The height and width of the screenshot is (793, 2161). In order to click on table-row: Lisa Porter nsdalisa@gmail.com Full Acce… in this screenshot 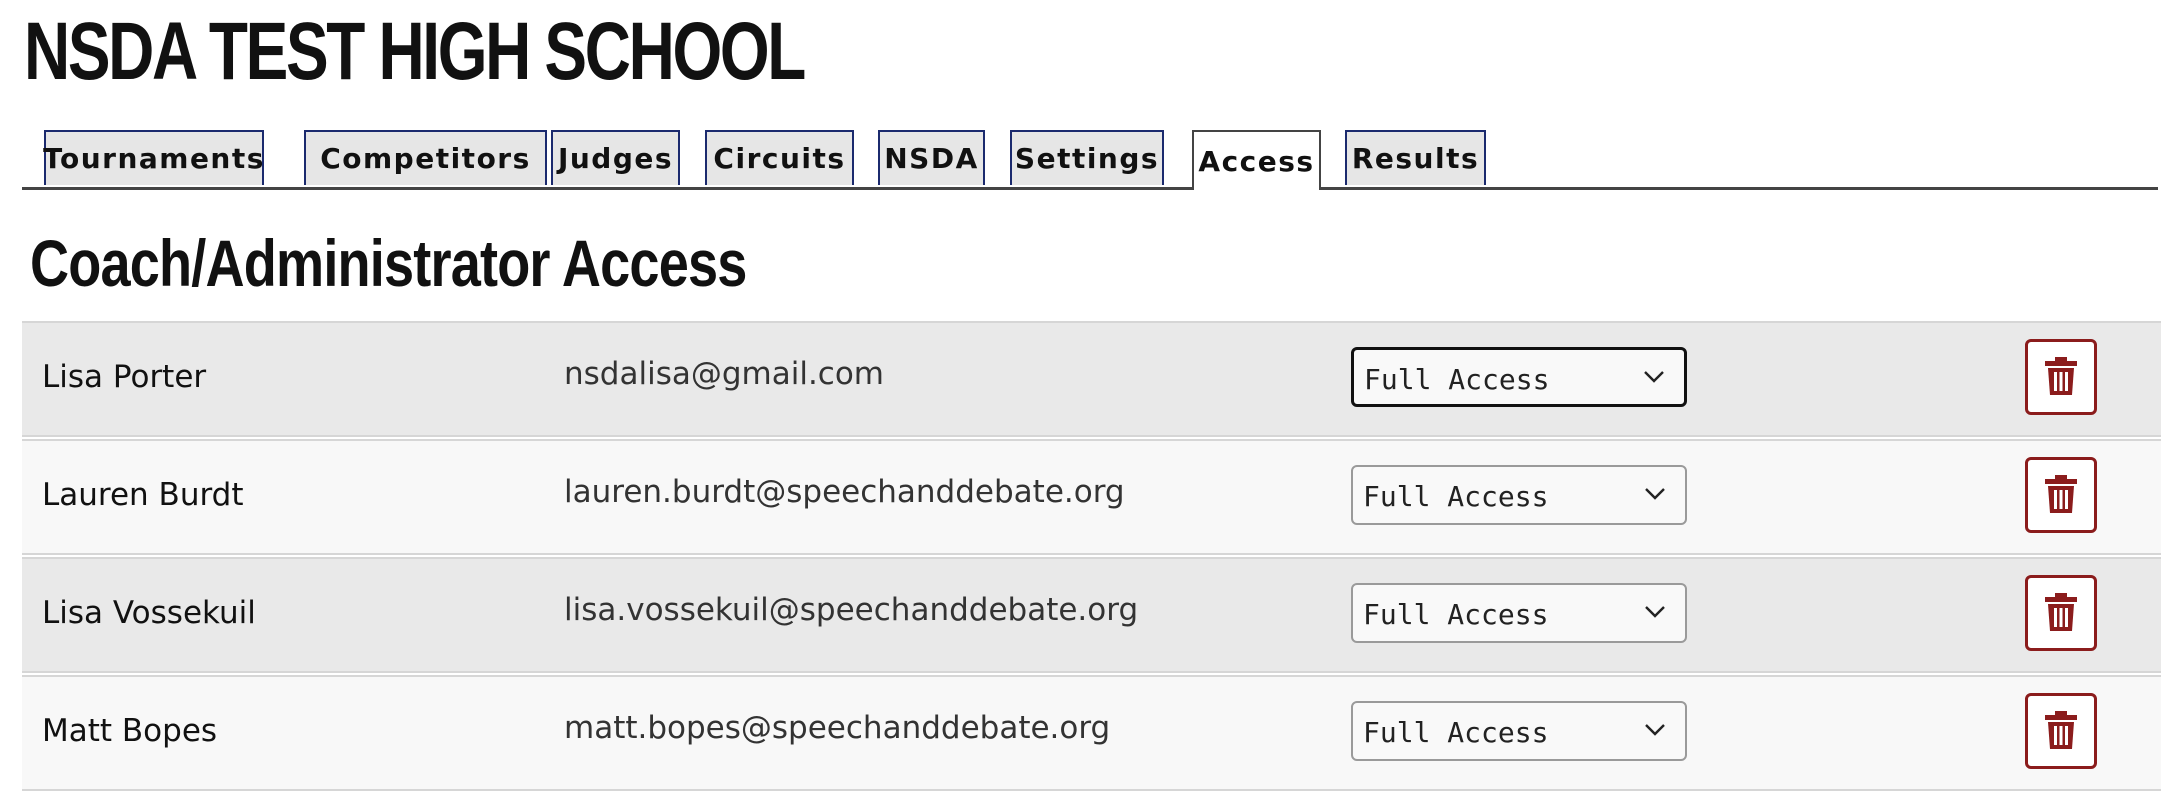, I will do `click(1091, 379)`.